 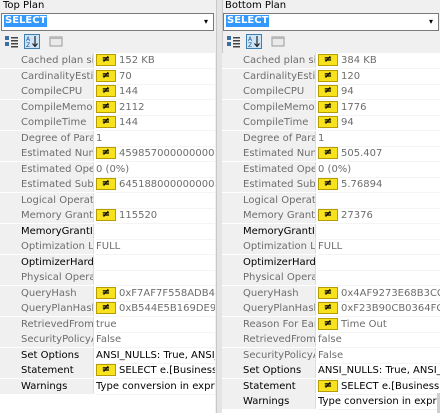 I want to click on property-row: Reason For Early≠Time Out, so click(x=331, y=324).